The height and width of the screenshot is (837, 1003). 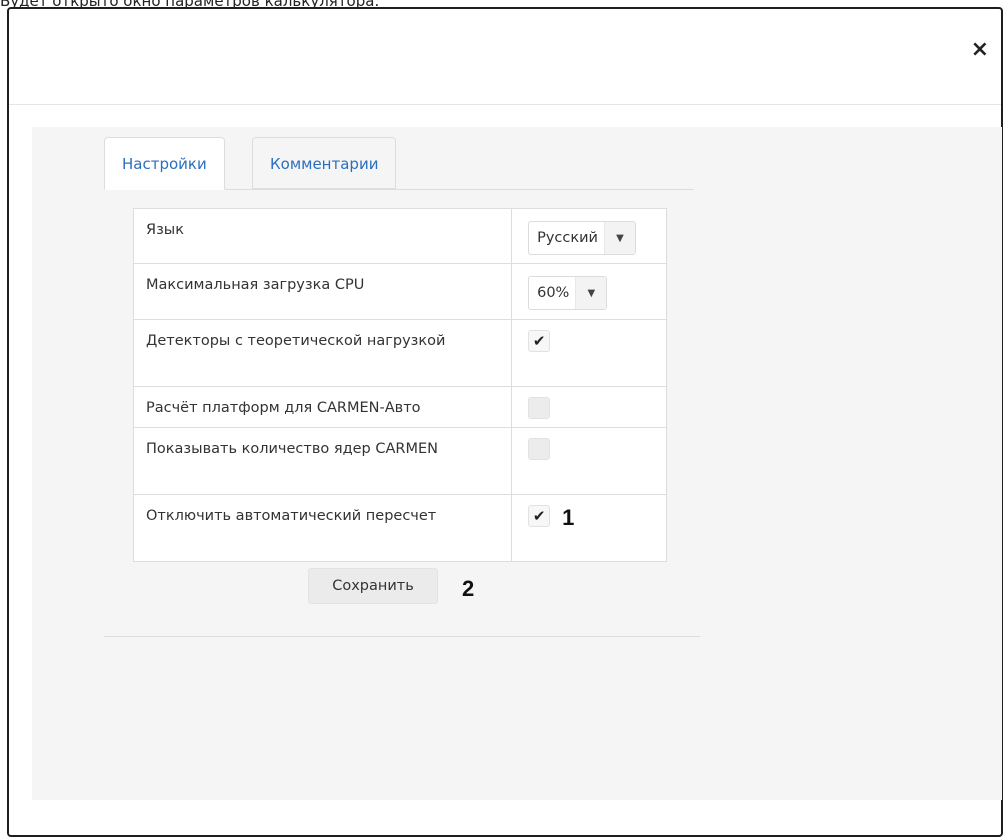 I want to click on carmen-auto-checkbox, so click(x=539, y=408).